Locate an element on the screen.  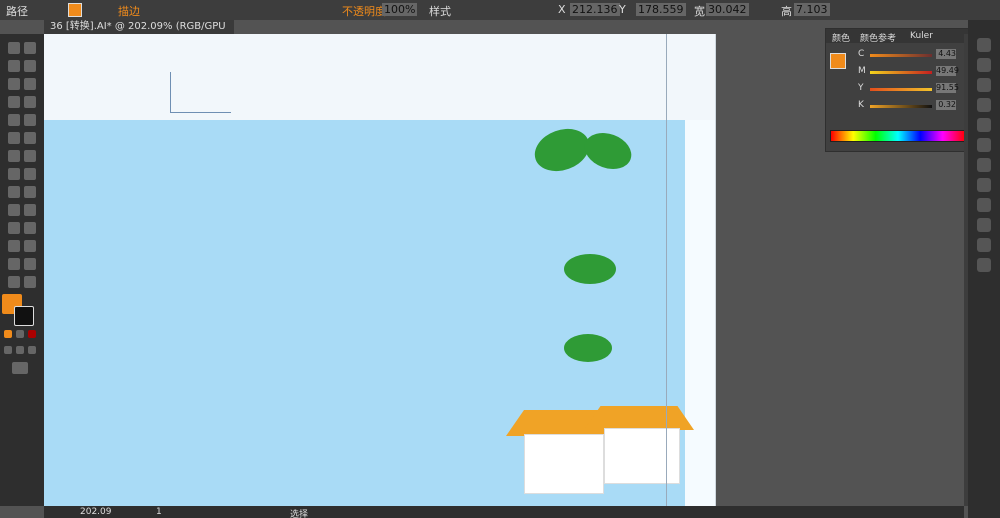
h-field: 7.103 is located at coordinates (812, 9).